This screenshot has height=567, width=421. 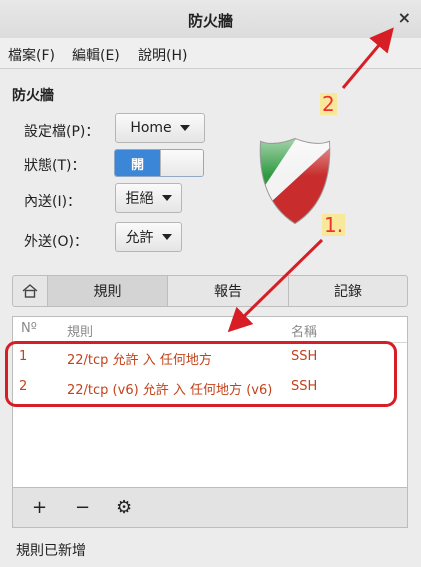 What do you see at coordinates (137, 163) in the screenshot?
I see `status-on-label: 開` at bounding box center [137, 163].